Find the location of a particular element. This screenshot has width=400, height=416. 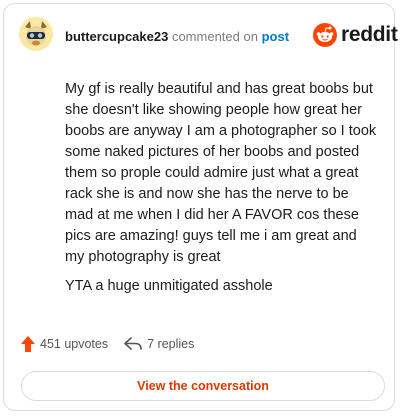

comment-header: buttercupcake23 commented on post is located at coordinates (177, 36).